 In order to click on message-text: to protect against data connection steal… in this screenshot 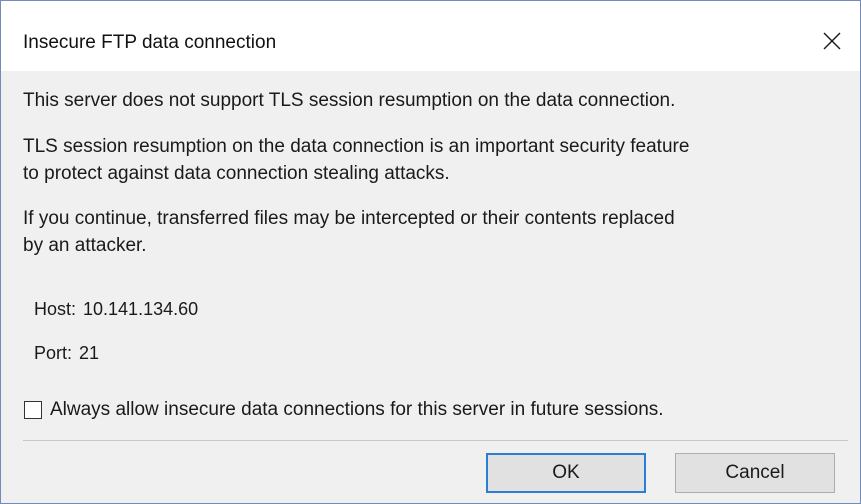, I will do `click(236, 173)`.